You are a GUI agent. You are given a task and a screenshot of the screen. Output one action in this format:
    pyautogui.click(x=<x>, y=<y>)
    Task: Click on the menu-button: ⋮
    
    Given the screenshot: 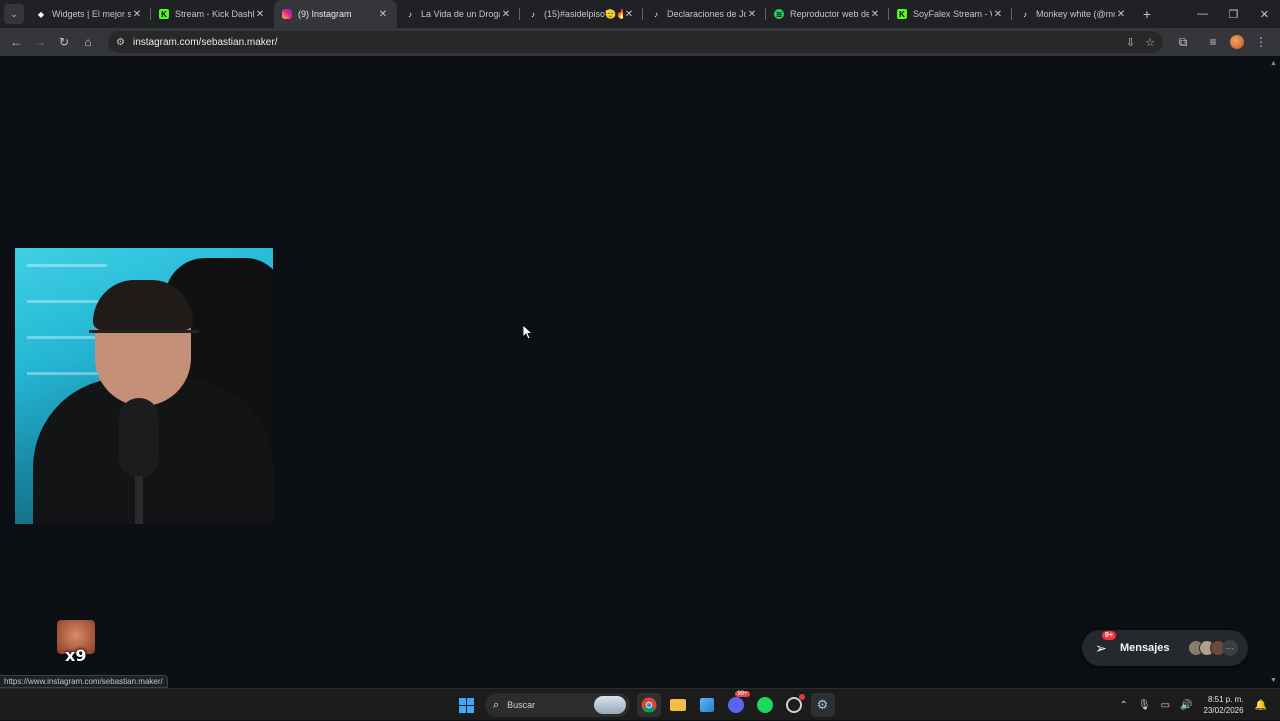 What is the action you would take?
    pyautogui.click(x=1261, y=42)
    